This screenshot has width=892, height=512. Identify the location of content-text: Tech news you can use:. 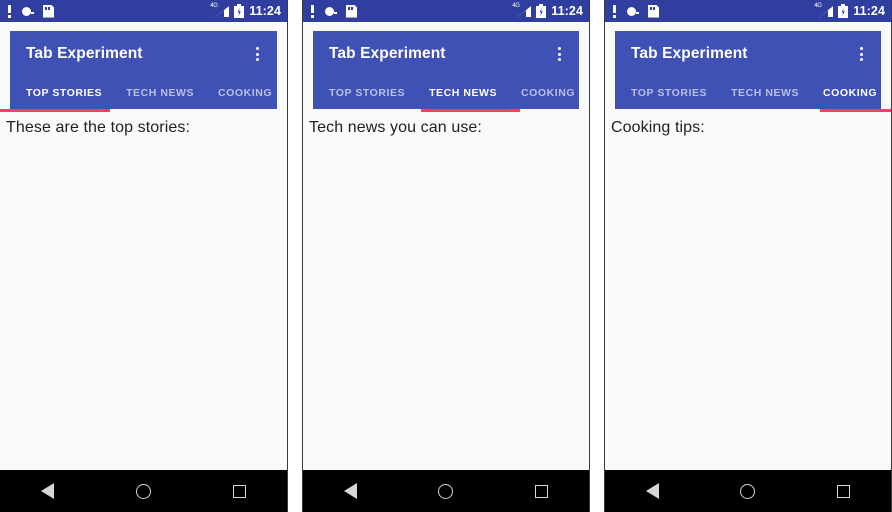
(395, 127).